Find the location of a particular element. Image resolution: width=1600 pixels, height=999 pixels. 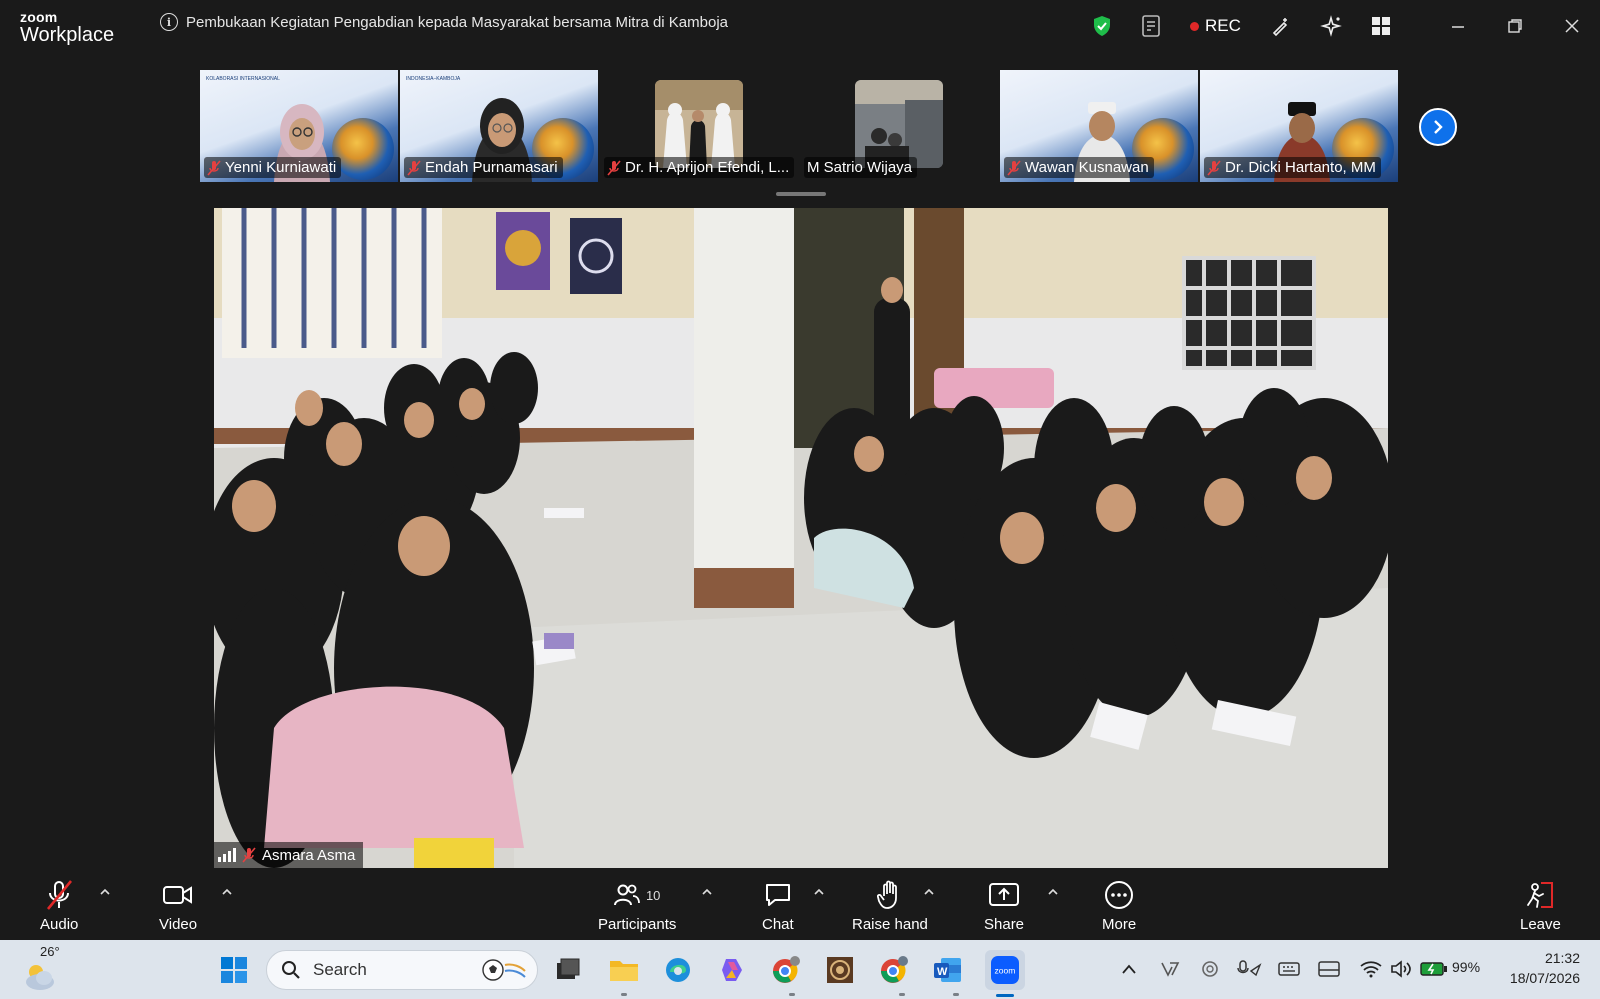

show-hidden-icons-chevron-up-icon is located at coordinates (1129, 969).